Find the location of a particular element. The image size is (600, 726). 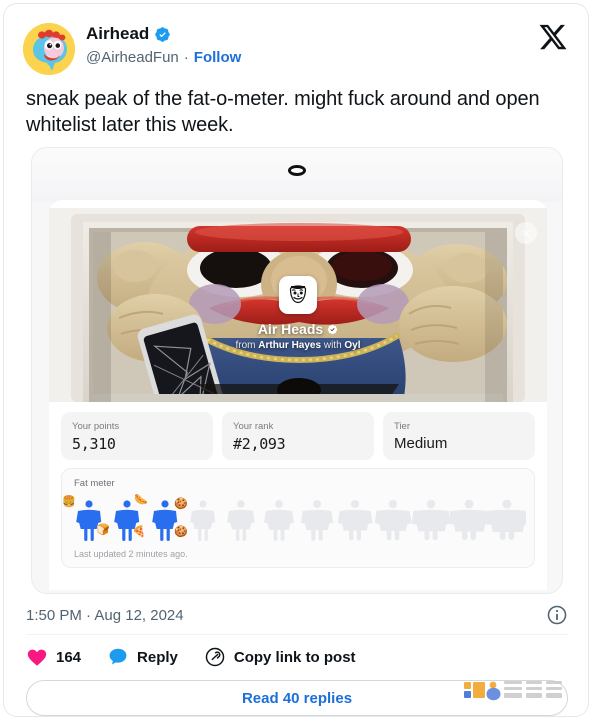

author-name: Airhead is located at coordinates (118, 33).